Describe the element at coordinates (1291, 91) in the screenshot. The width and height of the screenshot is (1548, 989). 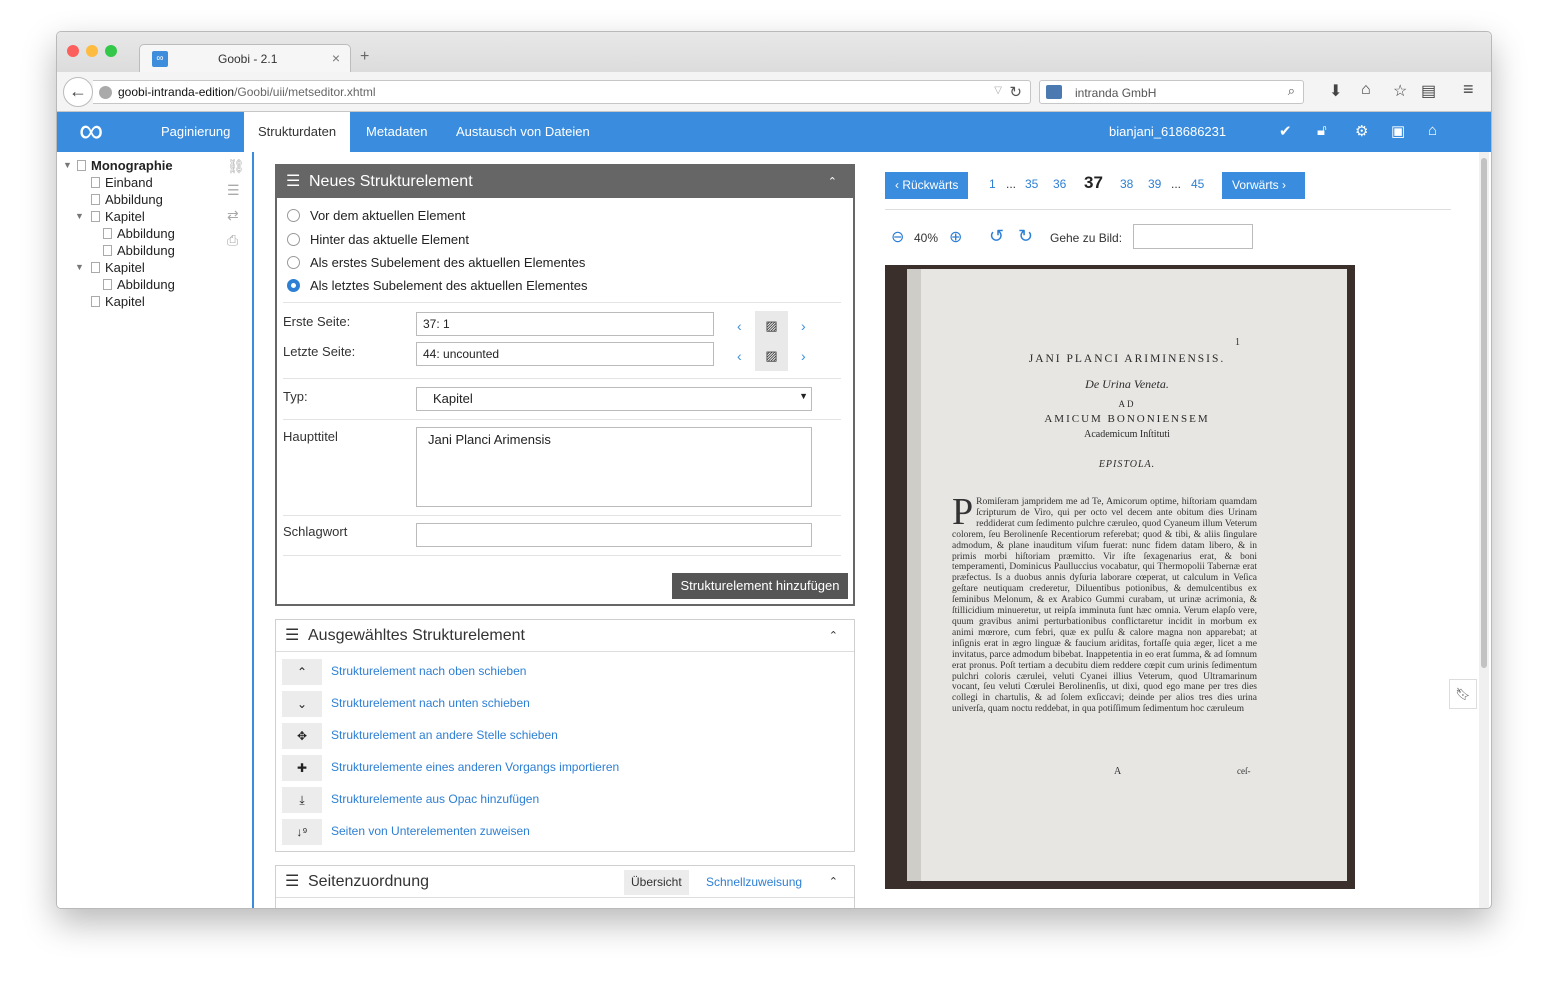
I see `search-icon: ⌕` at that location.